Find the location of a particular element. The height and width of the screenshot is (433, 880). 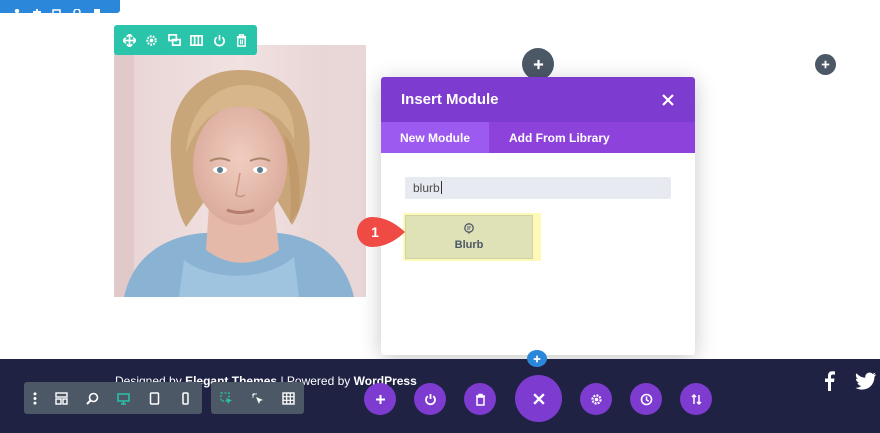

blurb-label: Blurb is located at coordinates (469, 245).